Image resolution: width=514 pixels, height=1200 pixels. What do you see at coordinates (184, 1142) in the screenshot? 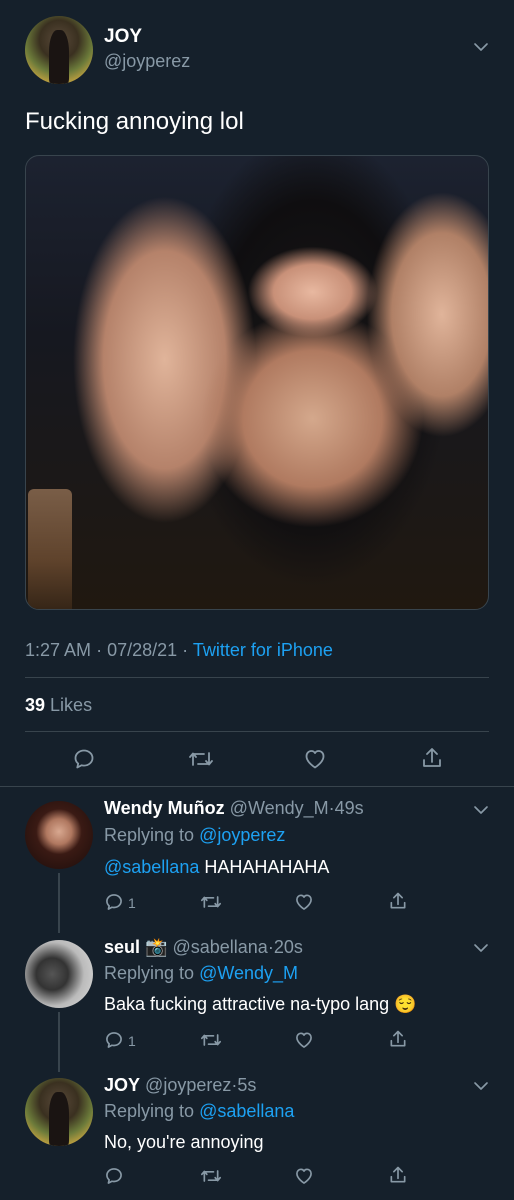
I see `reply-text: No, you're annoying` at bounding box center [184, 1142].